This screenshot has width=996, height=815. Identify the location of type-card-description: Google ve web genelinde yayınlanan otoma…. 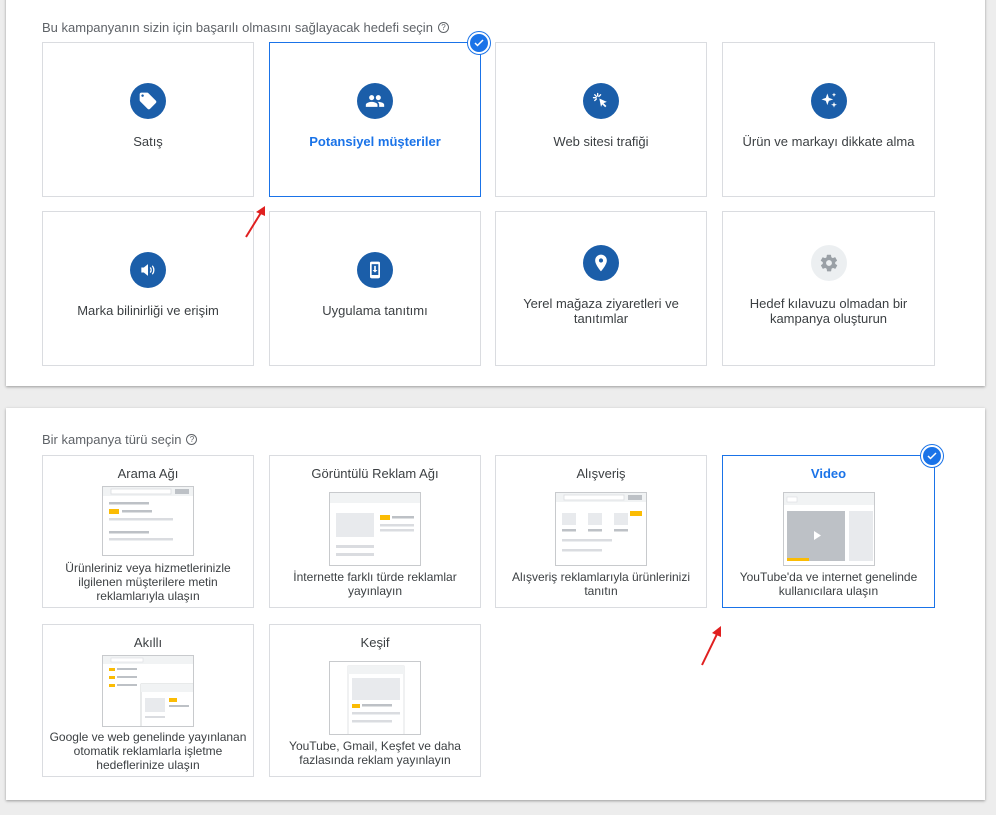
(148, 751).